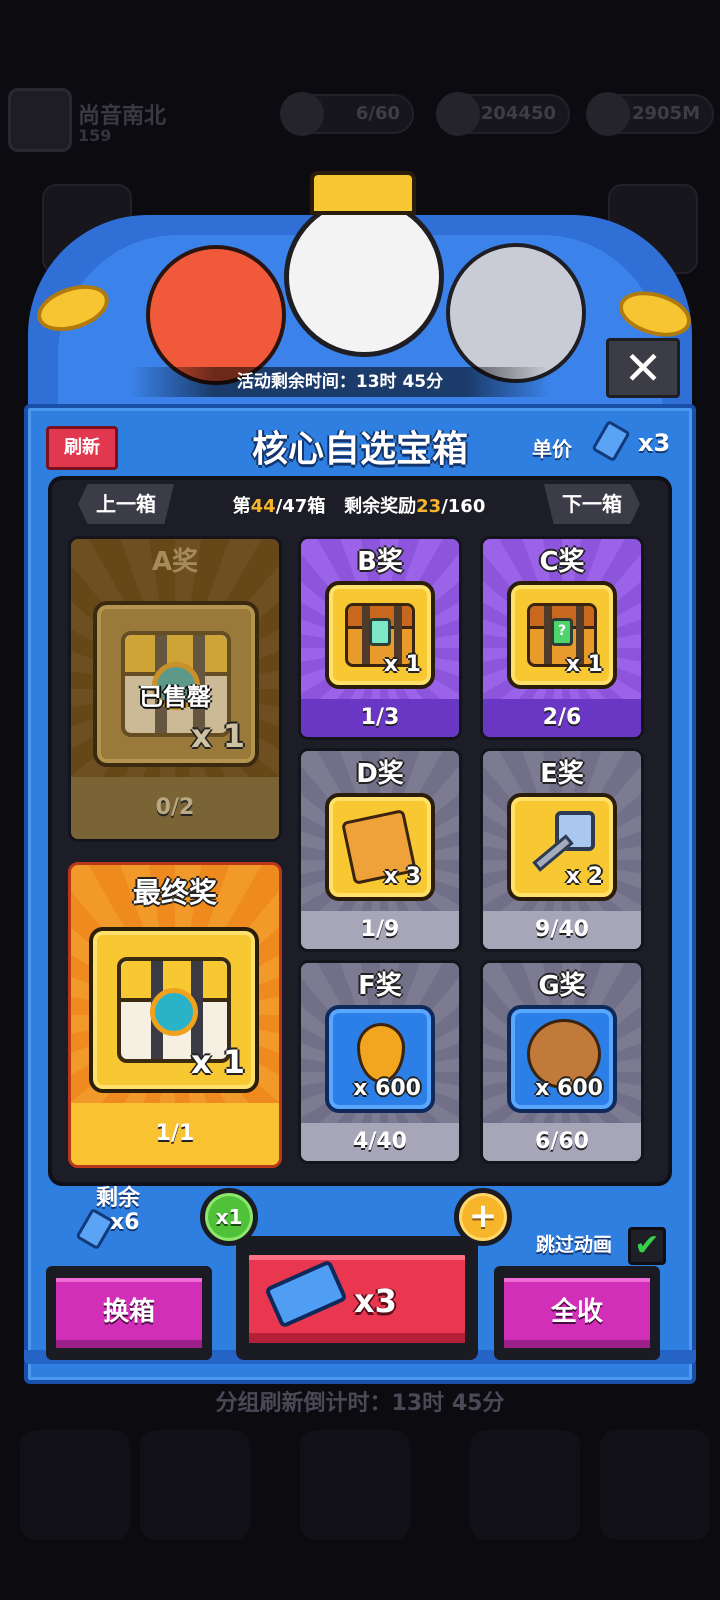  I want to click on prize-card-e: E奖 x 2 9/40, so click(562, 850).